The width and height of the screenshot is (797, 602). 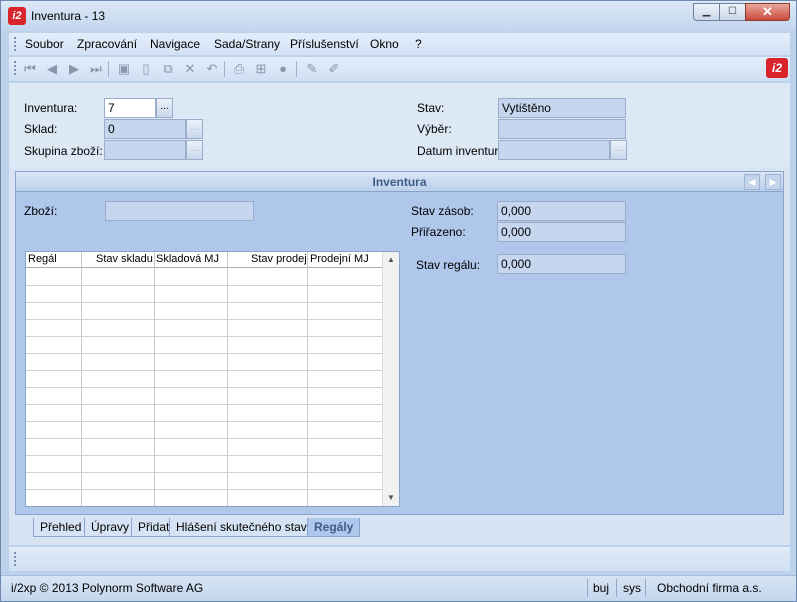 What do you see at coordinates (773, 182) in the screenshot?
I see `section-next-icon: ▶` at bounding box center [773, 182].